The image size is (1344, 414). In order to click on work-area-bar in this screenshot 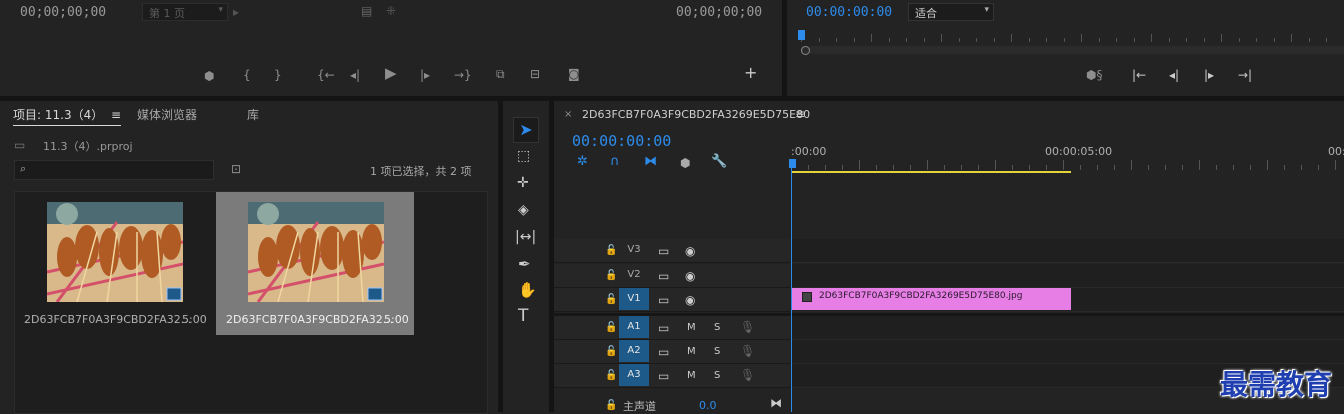, I will do `click(931, 172)`.